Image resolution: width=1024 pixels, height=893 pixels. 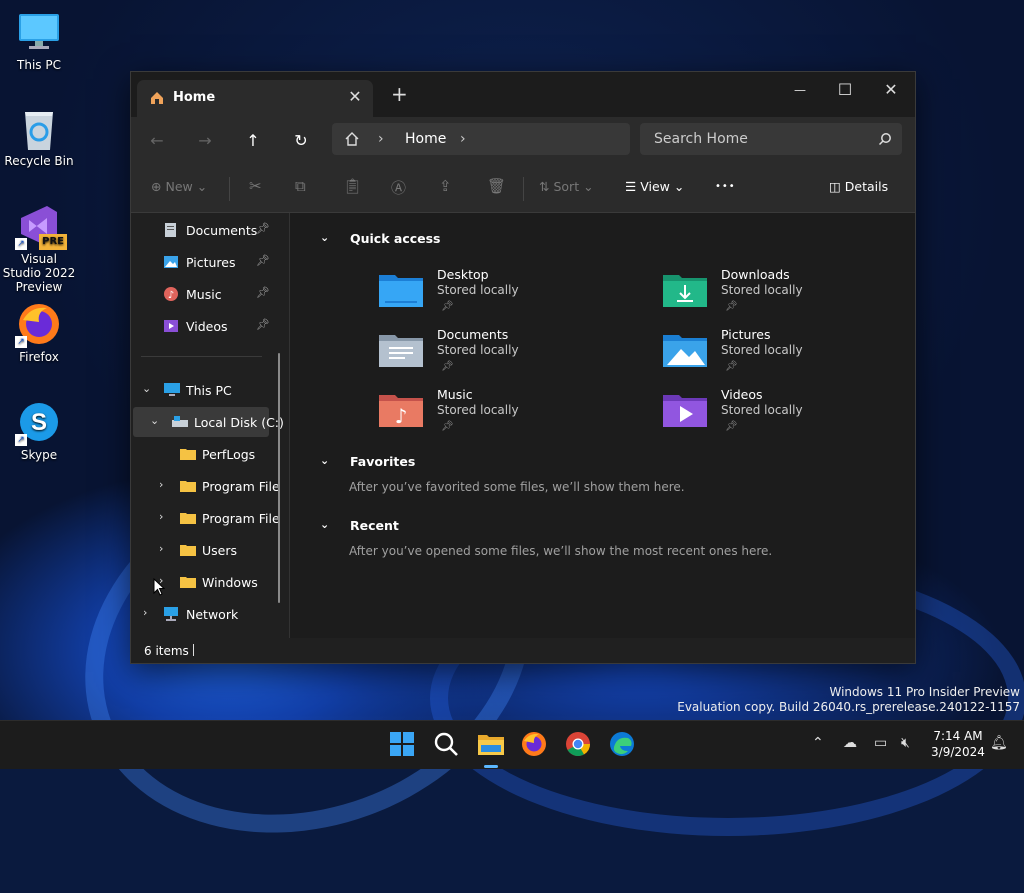 I want to click on item-name: Desktop, so click(x=463, y=274).